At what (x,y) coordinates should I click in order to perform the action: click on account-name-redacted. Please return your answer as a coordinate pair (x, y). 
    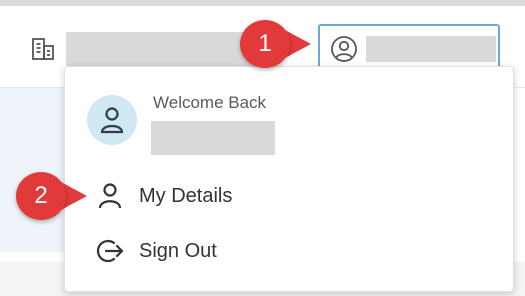
    Looking at the image, I should click on (431, 49).